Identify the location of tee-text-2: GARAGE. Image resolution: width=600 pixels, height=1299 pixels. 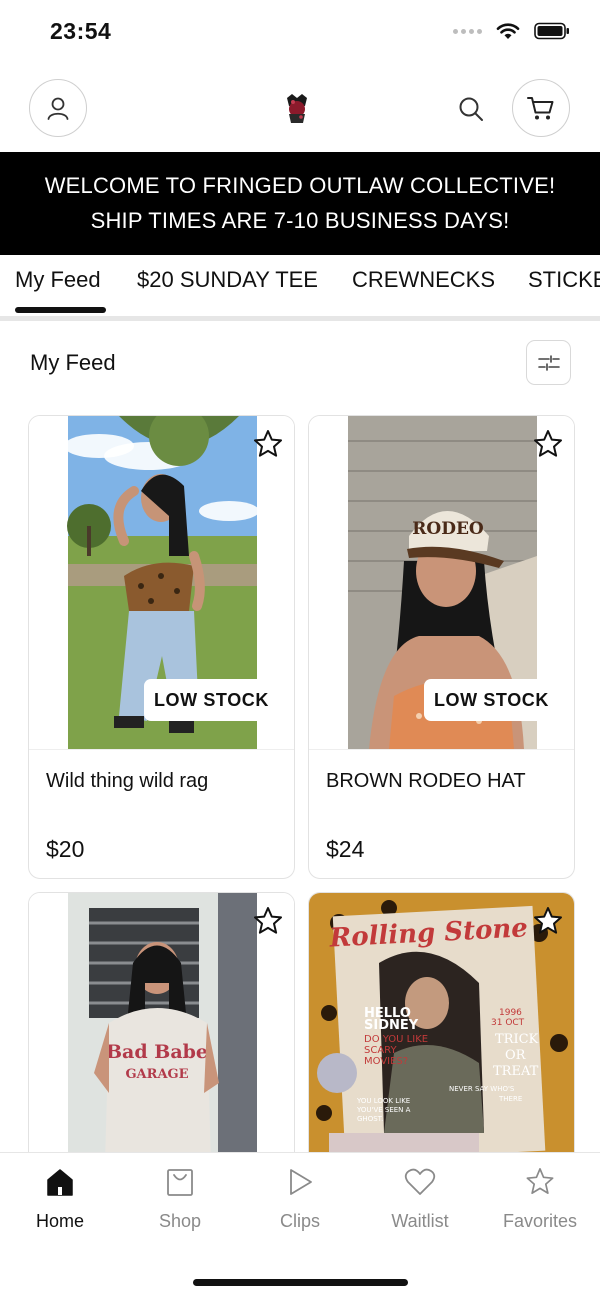
(156, 1074).